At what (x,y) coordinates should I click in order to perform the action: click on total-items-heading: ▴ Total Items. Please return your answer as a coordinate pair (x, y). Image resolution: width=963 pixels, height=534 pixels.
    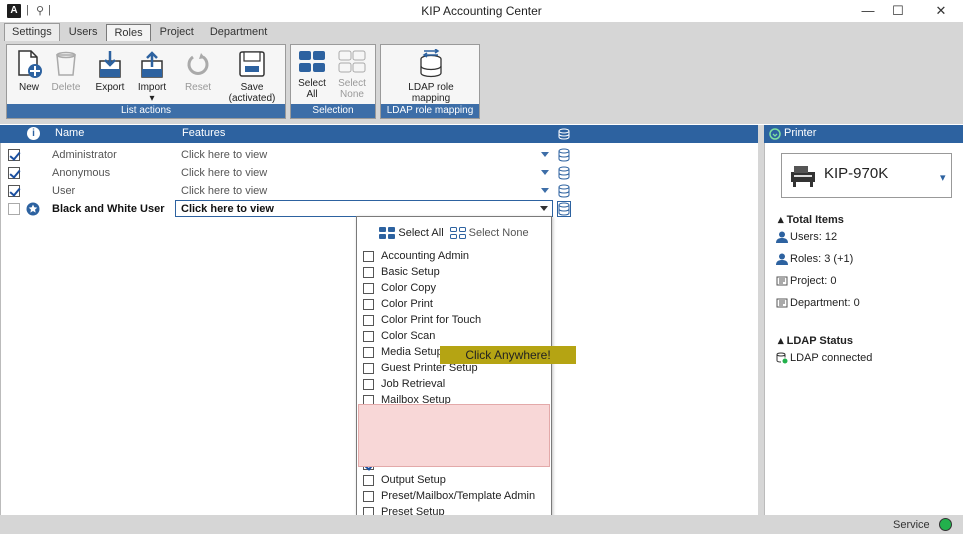
    Looking at the image, I should click on (811, 219).